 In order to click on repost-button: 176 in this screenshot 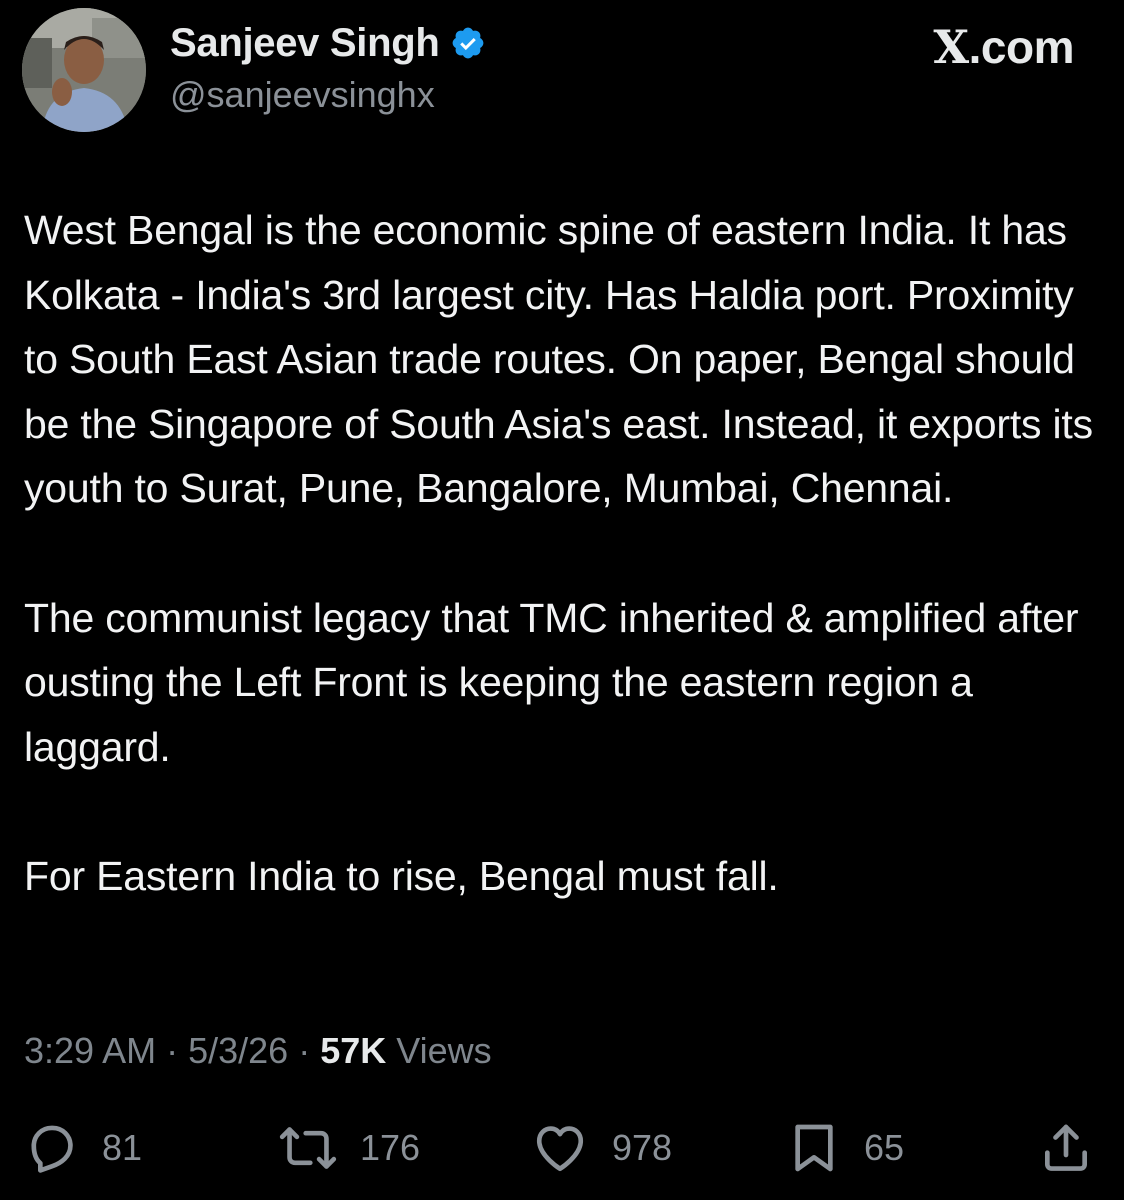, I will do `click(349, 1148)`.